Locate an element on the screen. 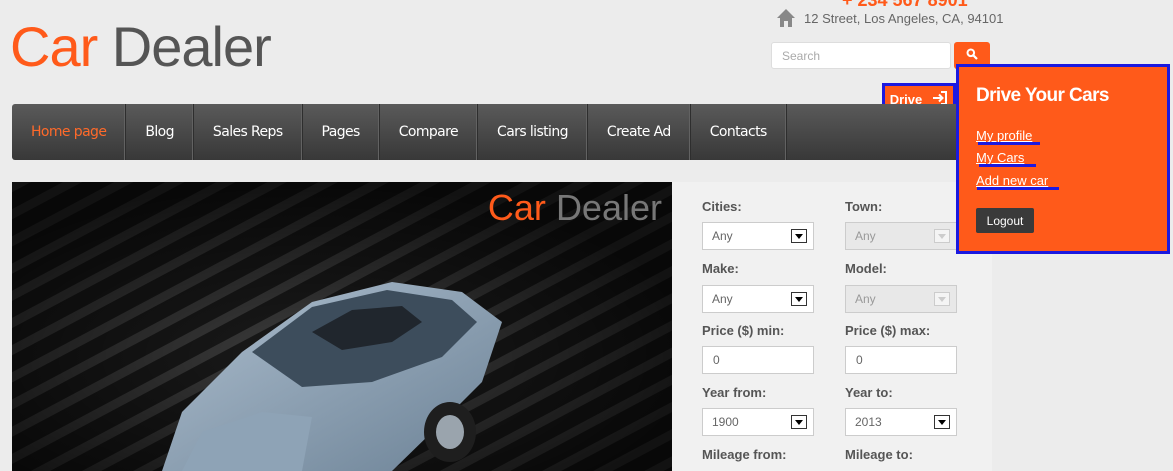 The image size is (1173, 471). my-cars-link: My Cars is located at coordinates (1000, 157).